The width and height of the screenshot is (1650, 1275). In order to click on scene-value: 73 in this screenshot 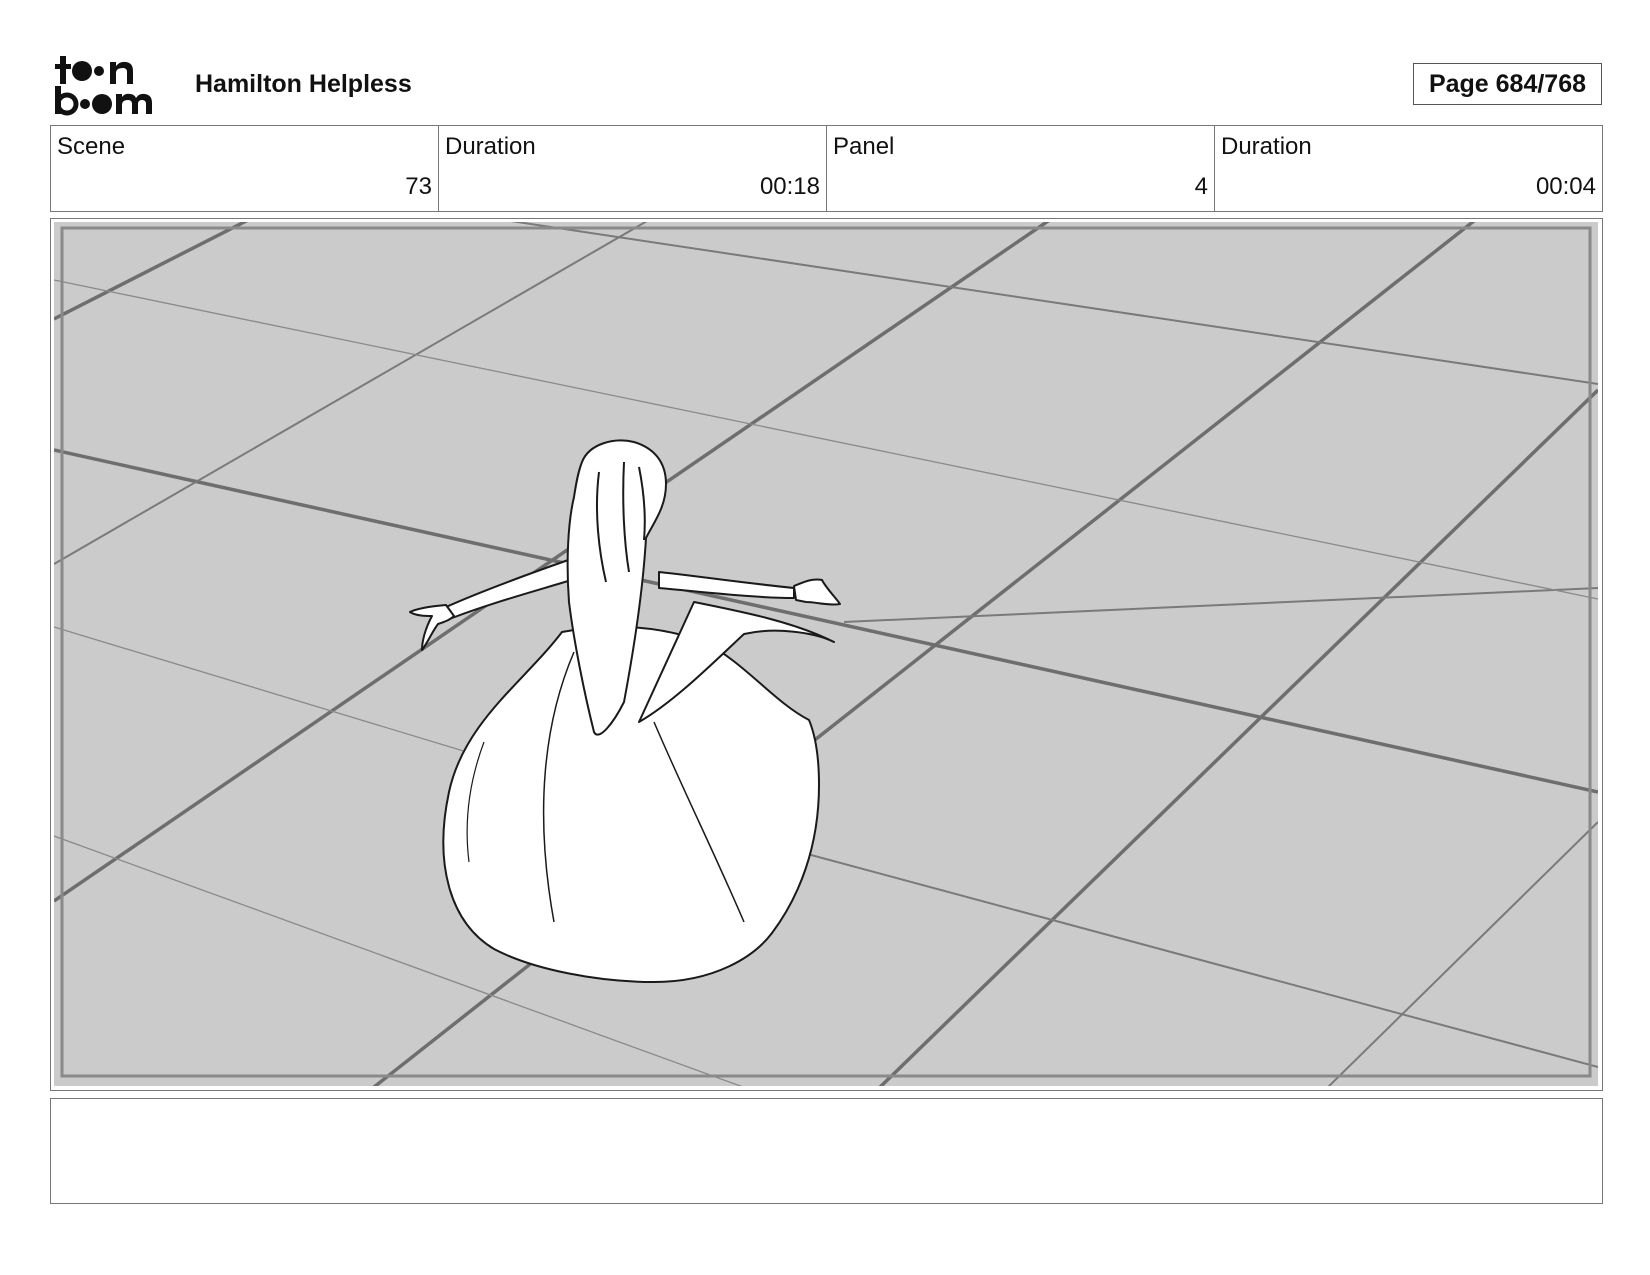, I will do `click(418, 186)`.